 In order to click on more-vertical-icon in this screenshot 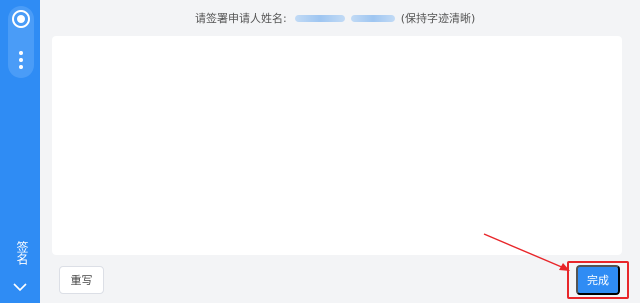, I will do `click(21, 60)`.